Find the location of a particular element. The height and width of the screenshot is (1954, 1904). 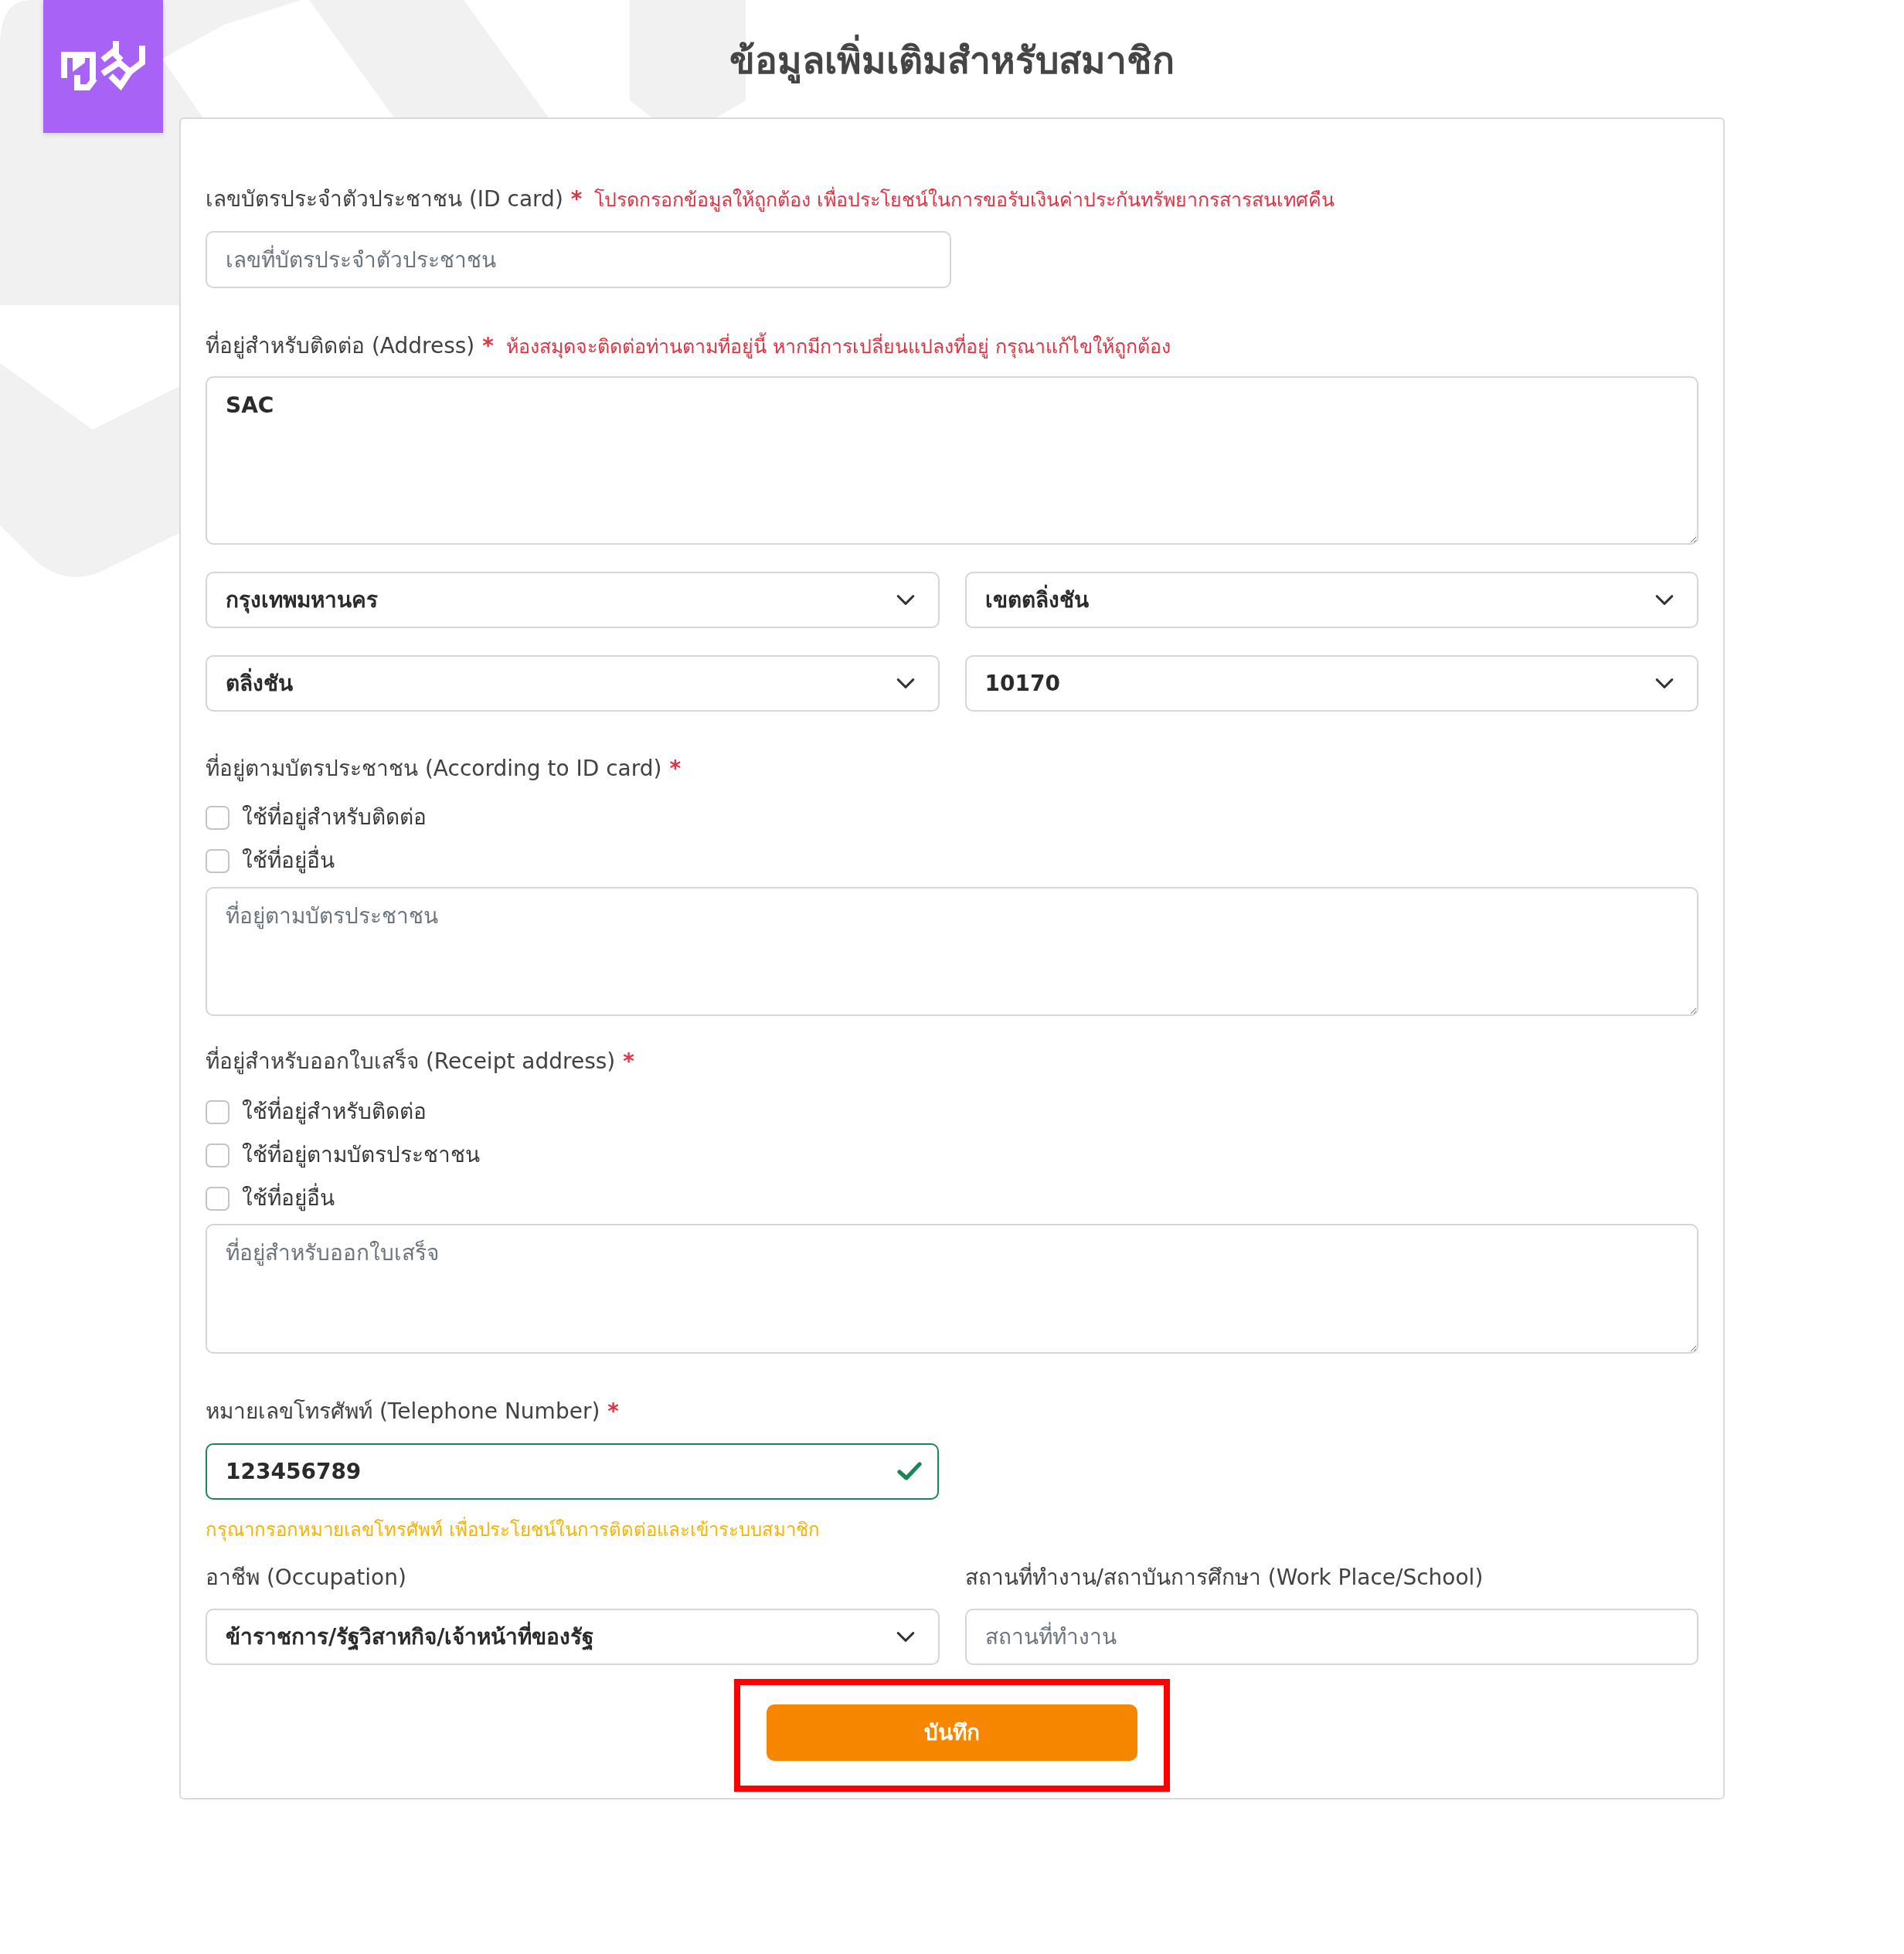

receipt-address-textarea: ที่อยู่สำหรับออกใบเสร็จ is located at coordinates (952, 1289).